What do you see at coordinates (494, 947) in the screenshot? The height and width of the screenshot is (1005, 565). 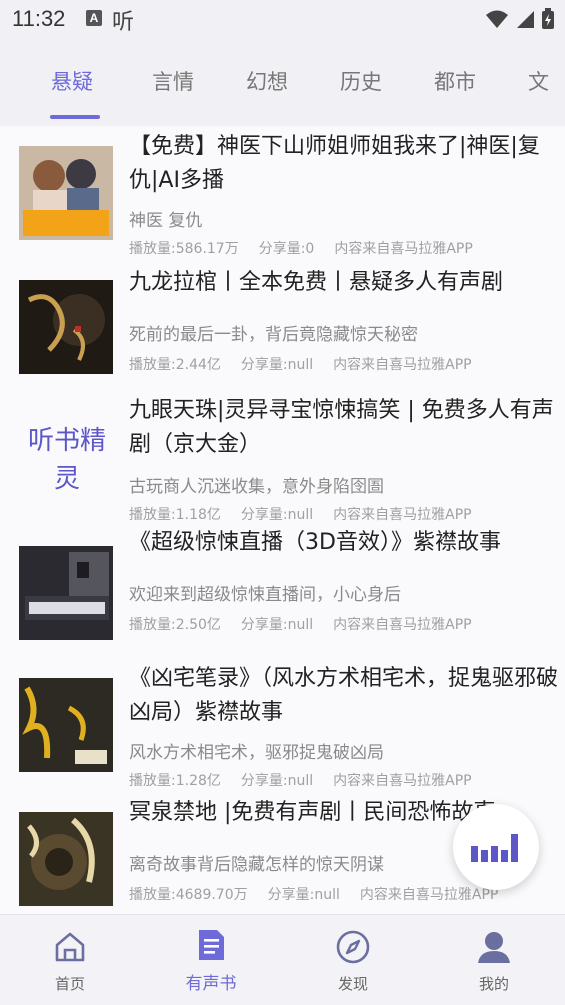 I see `profile-icon` at bounding box center [494, 947].